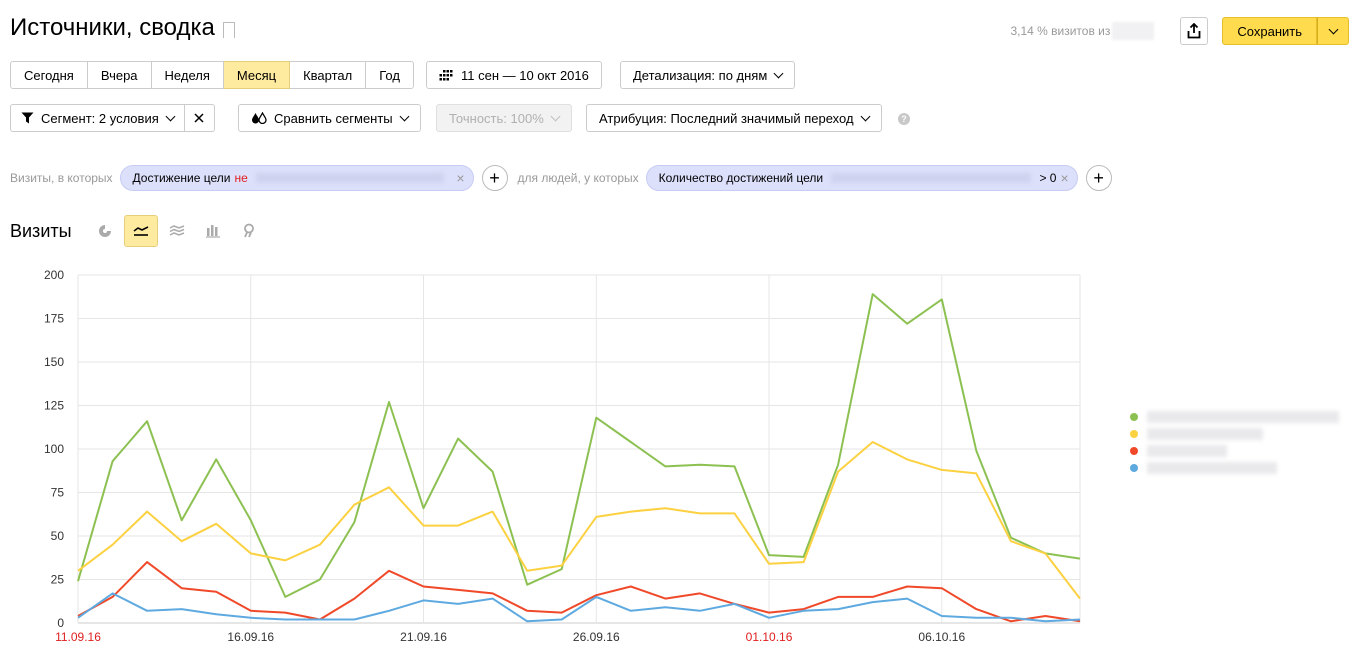 The image size is (1360, 666). I want to click on chart-type-map, so click(249, 231).